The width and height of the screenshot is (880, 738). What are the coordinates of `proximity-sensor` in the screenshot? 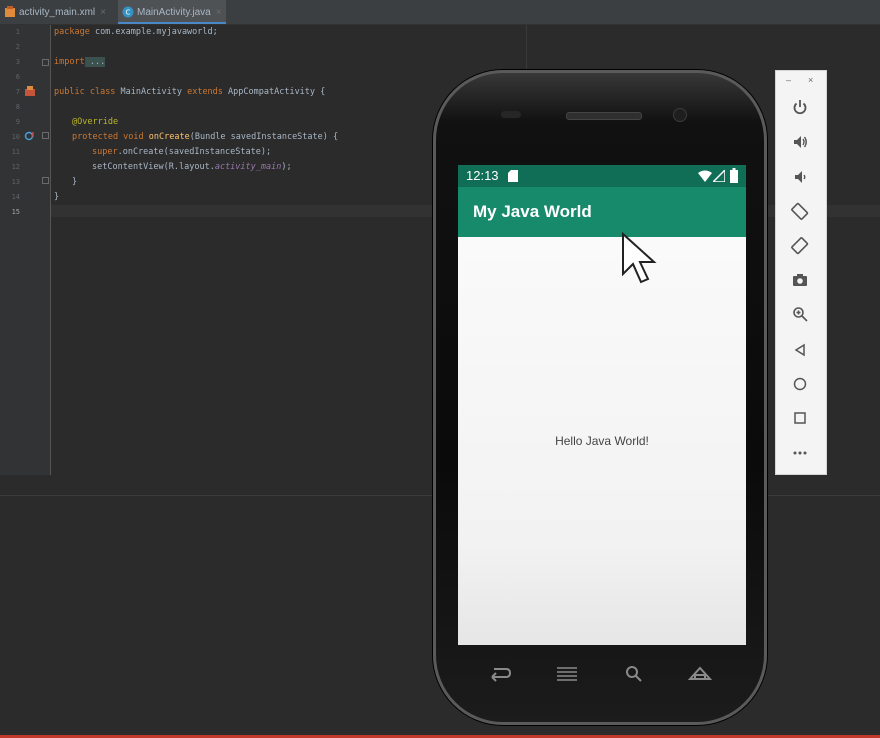 It's located at (511, 114).